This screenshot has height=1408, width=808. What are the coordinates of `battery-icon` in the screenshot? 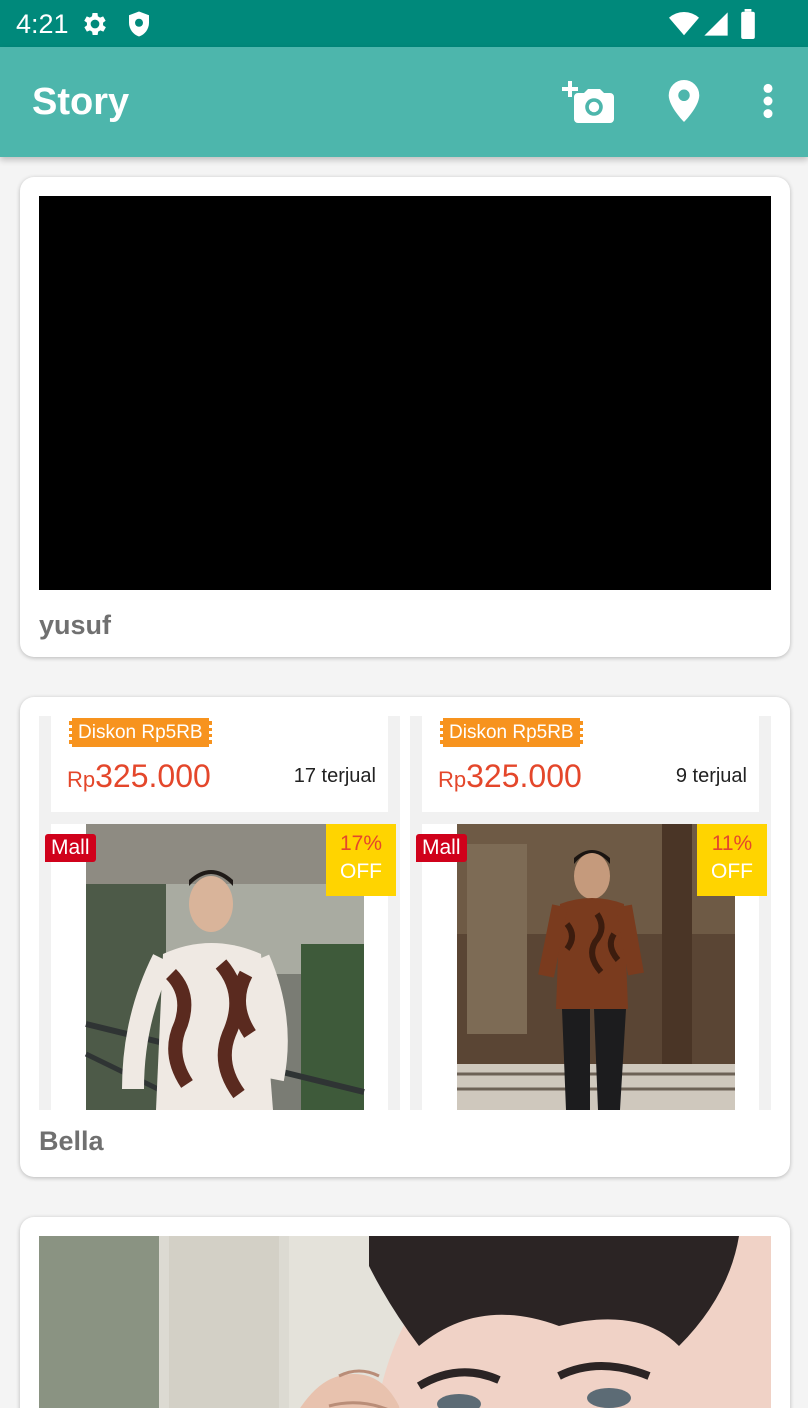 It's located at (753, 24).